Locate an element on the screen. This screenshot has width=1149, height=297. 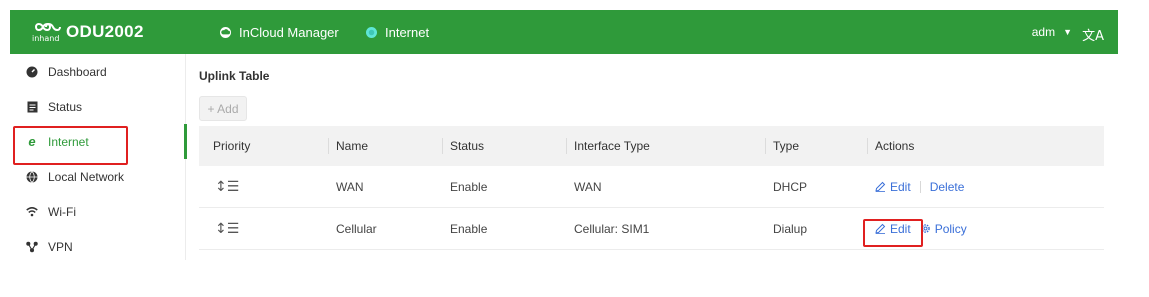
sidebar-item-local-network: Local Network is located at coordinates (98, 176).